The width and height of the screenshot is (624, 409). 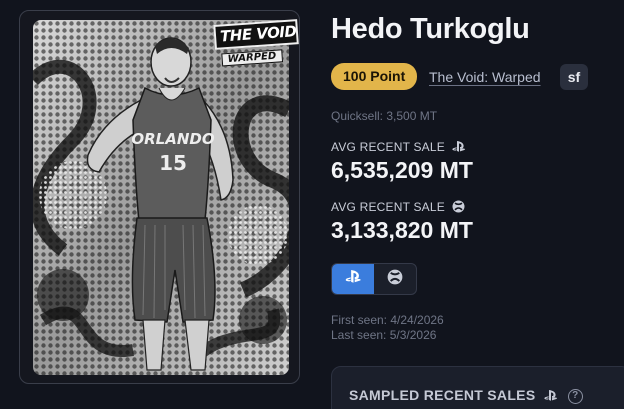 I want to click on playstation-toggle-button, so click(x=353, y=279).